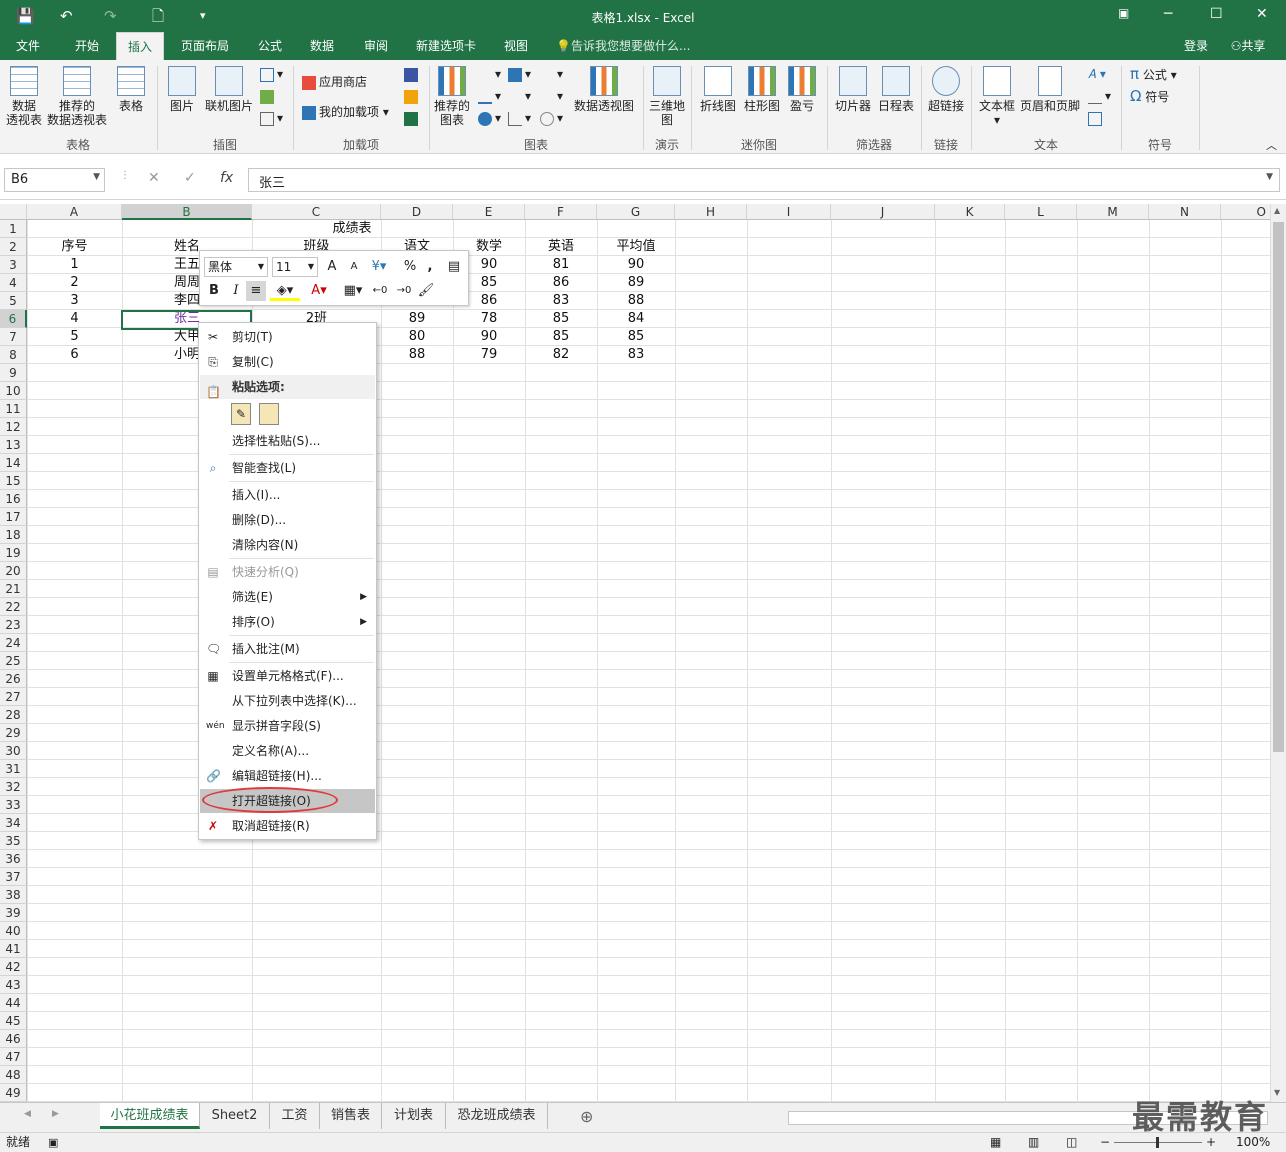 Image resolution: width=1286 pixels, height=1152 pixels. What do you see at coordinates (352, 229) in the screenshot?
I see `sheet-title-cell: 成绩表` at bounding box center [352, 229].